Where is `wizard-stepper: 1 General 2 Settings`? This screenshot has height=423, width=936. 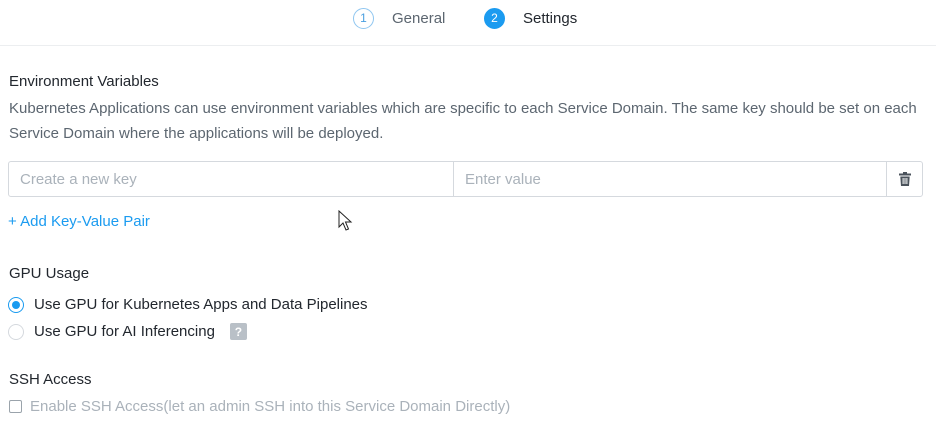 wizard-stepper: 1 General 2 Settings is located at coordinates (468, 23).